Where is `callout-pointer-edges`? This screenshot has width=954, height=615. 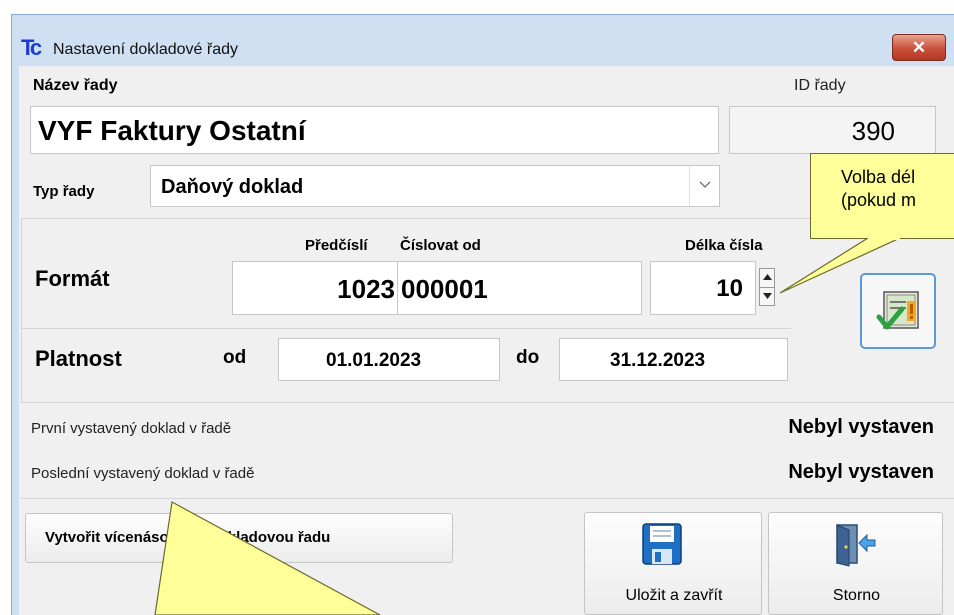
callout-pointer-edges is located at coordinates (884, 239).